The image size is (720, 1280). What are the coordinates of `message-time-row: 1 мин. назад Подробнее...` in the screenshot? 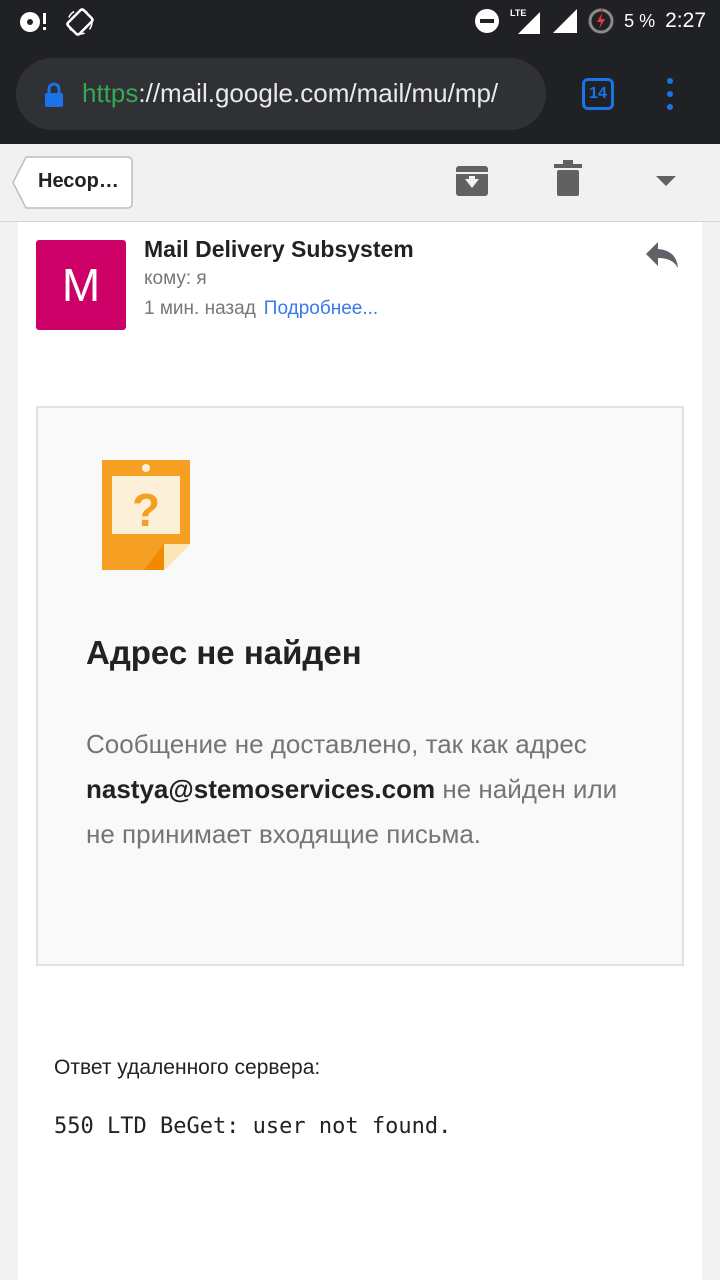 It's located at (261, 309).